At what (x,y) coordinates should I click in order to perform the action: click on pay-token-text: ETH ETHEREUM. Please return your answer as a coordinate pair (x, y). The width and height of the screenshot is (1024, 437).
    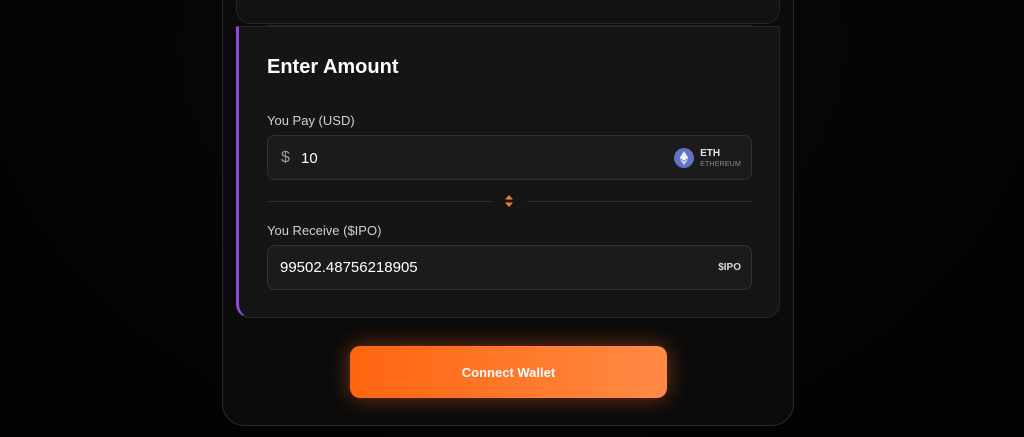
    Looking at the image, I should click on (720, 157).